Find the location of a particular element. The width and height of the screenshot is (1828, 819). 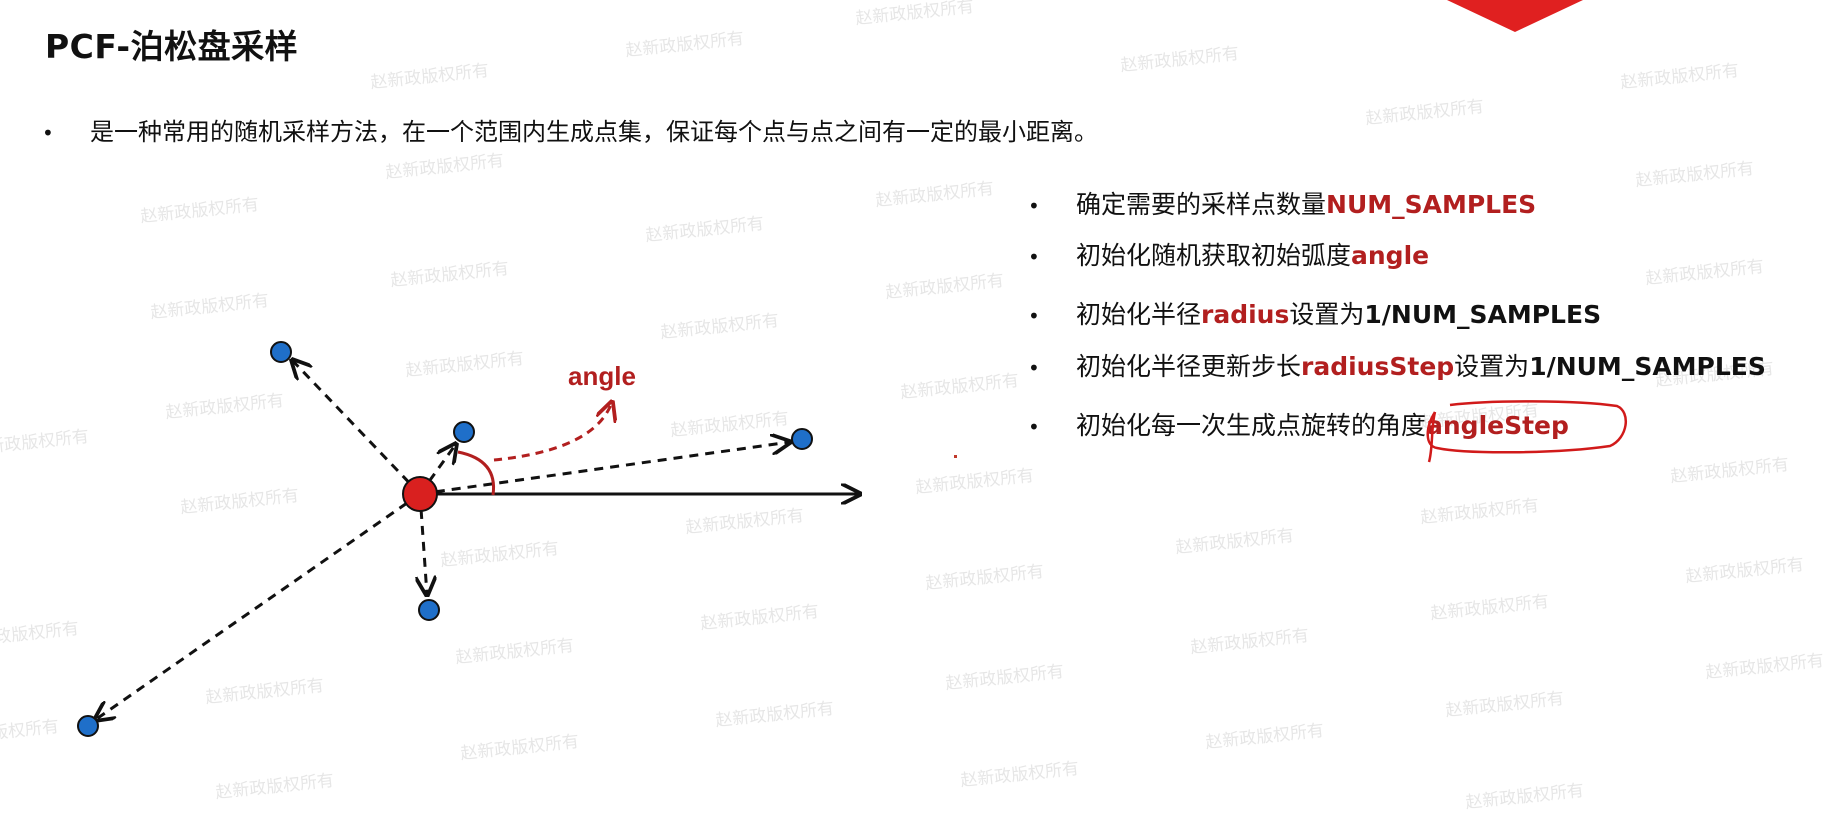

step-text: 初始化随机获取初始弧度 is located at coordinates (1214, 255).